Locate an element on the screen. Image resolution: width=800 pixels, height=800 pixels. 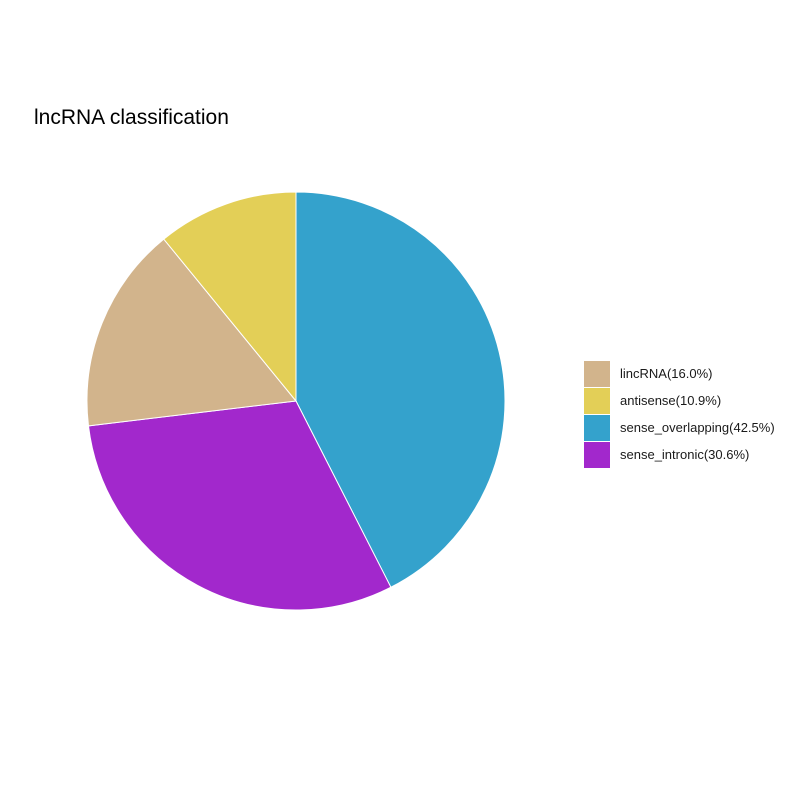
legend-item-sense-overlapping: sense_overlapping(42.5%) is located at coordinates (679, 427).